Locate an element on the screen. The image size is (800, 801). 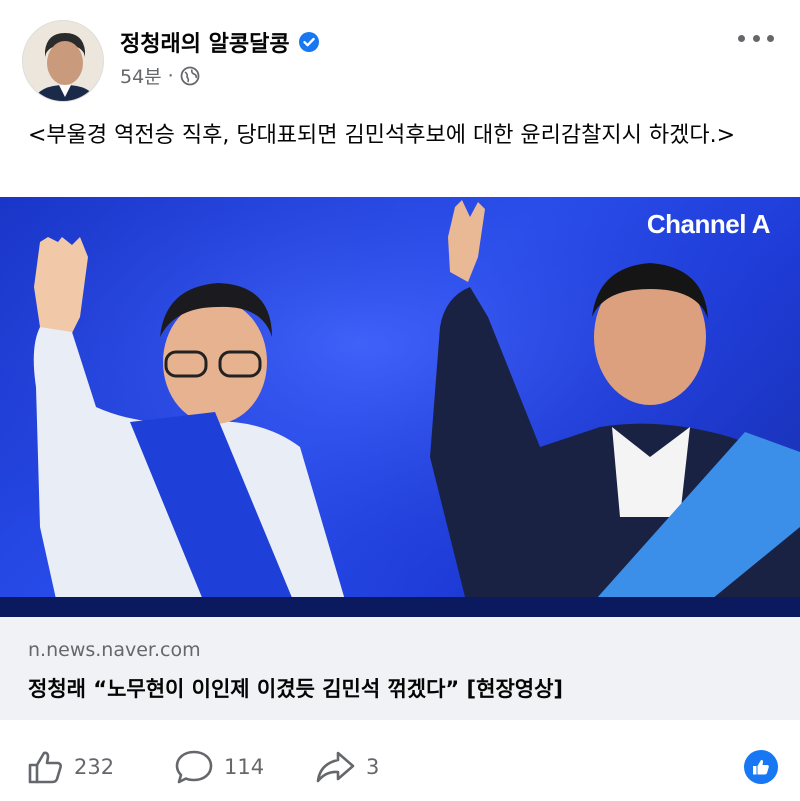
share-button: 3 is located at coordinates (346, 767).